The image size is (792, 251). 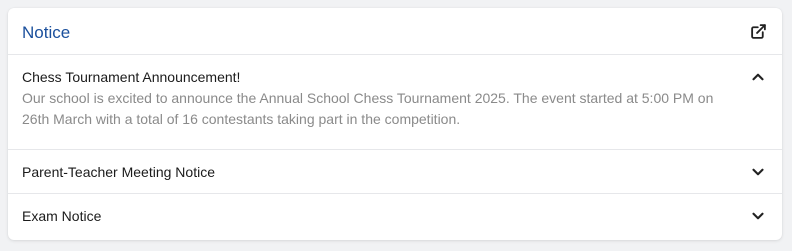 What do you see at coordinates (758, 31) in the screenshot?
I see `external-link-icon` at bounding box center [758, 31].